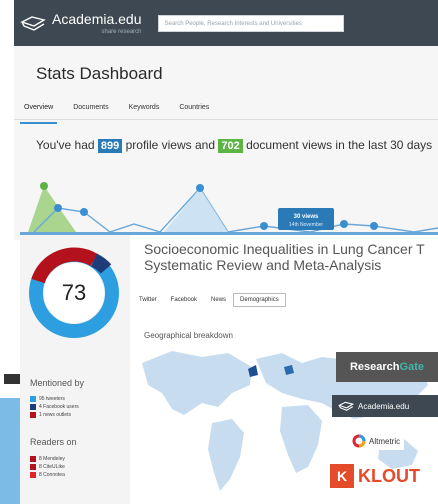 This screenshot has height=504, width=438. I want to click on legend-label: 95 tweeters, so click(52, 399).